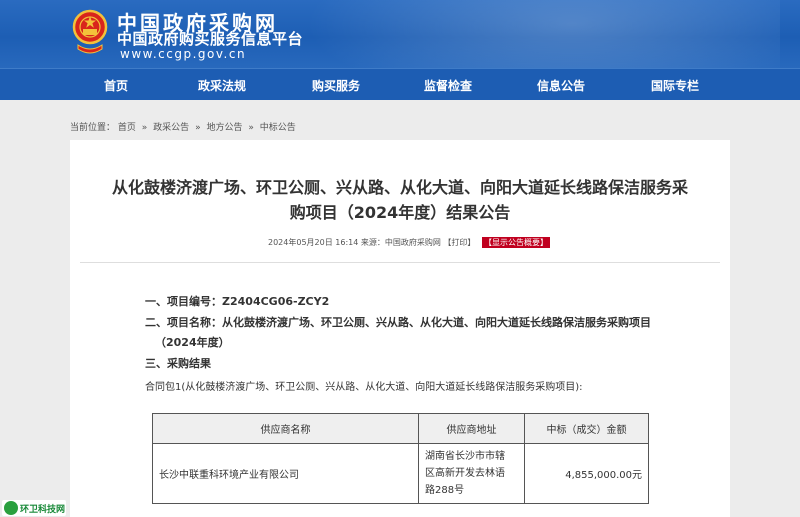  What do you see at coordinates (313, 242) in the screenshot?
I see `publish-date: 2024年05月20日 16:14` at bounding box center [313, 242].